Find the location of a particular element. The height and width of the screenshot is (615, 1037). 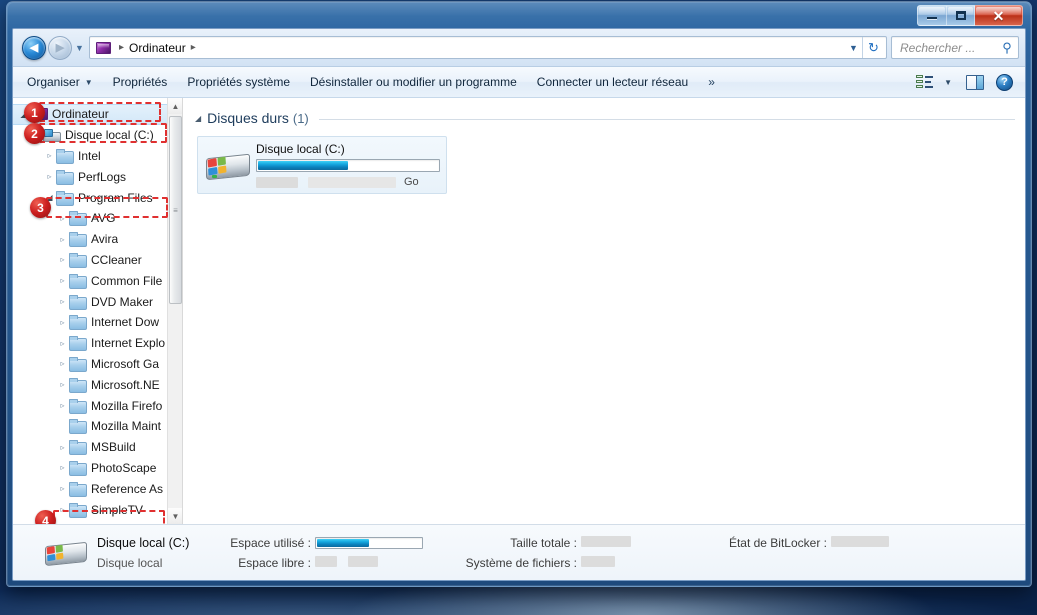

computer-icon is located at coordinates (103, 47).